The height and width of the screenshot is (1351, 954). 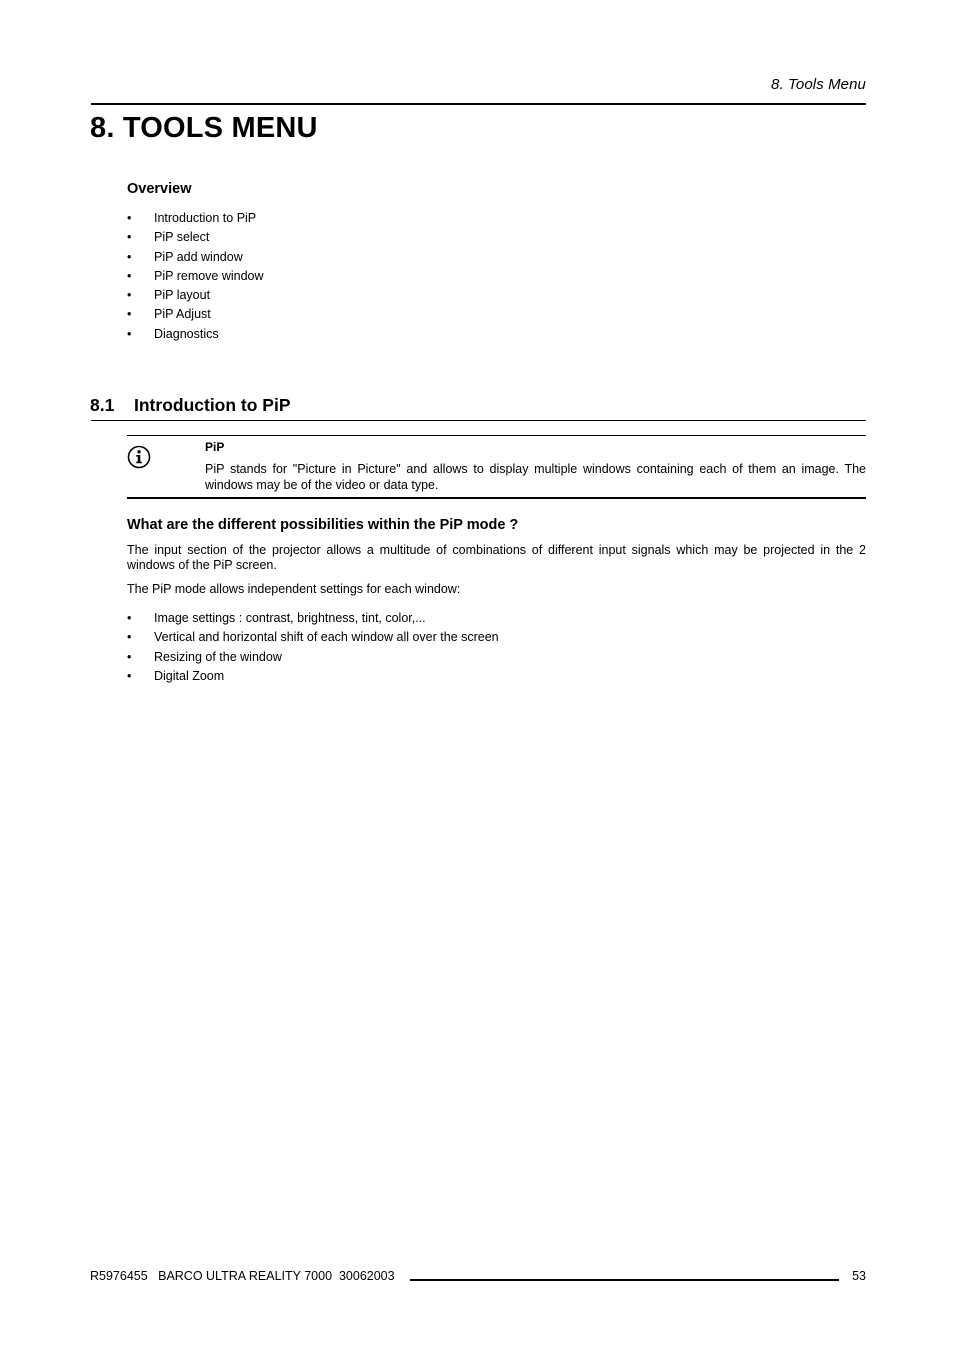 What do you see at coordinates (182, 295) in the screenshot?
I see `overview-item-label: PiP layout` at bounding box center [182, 295].